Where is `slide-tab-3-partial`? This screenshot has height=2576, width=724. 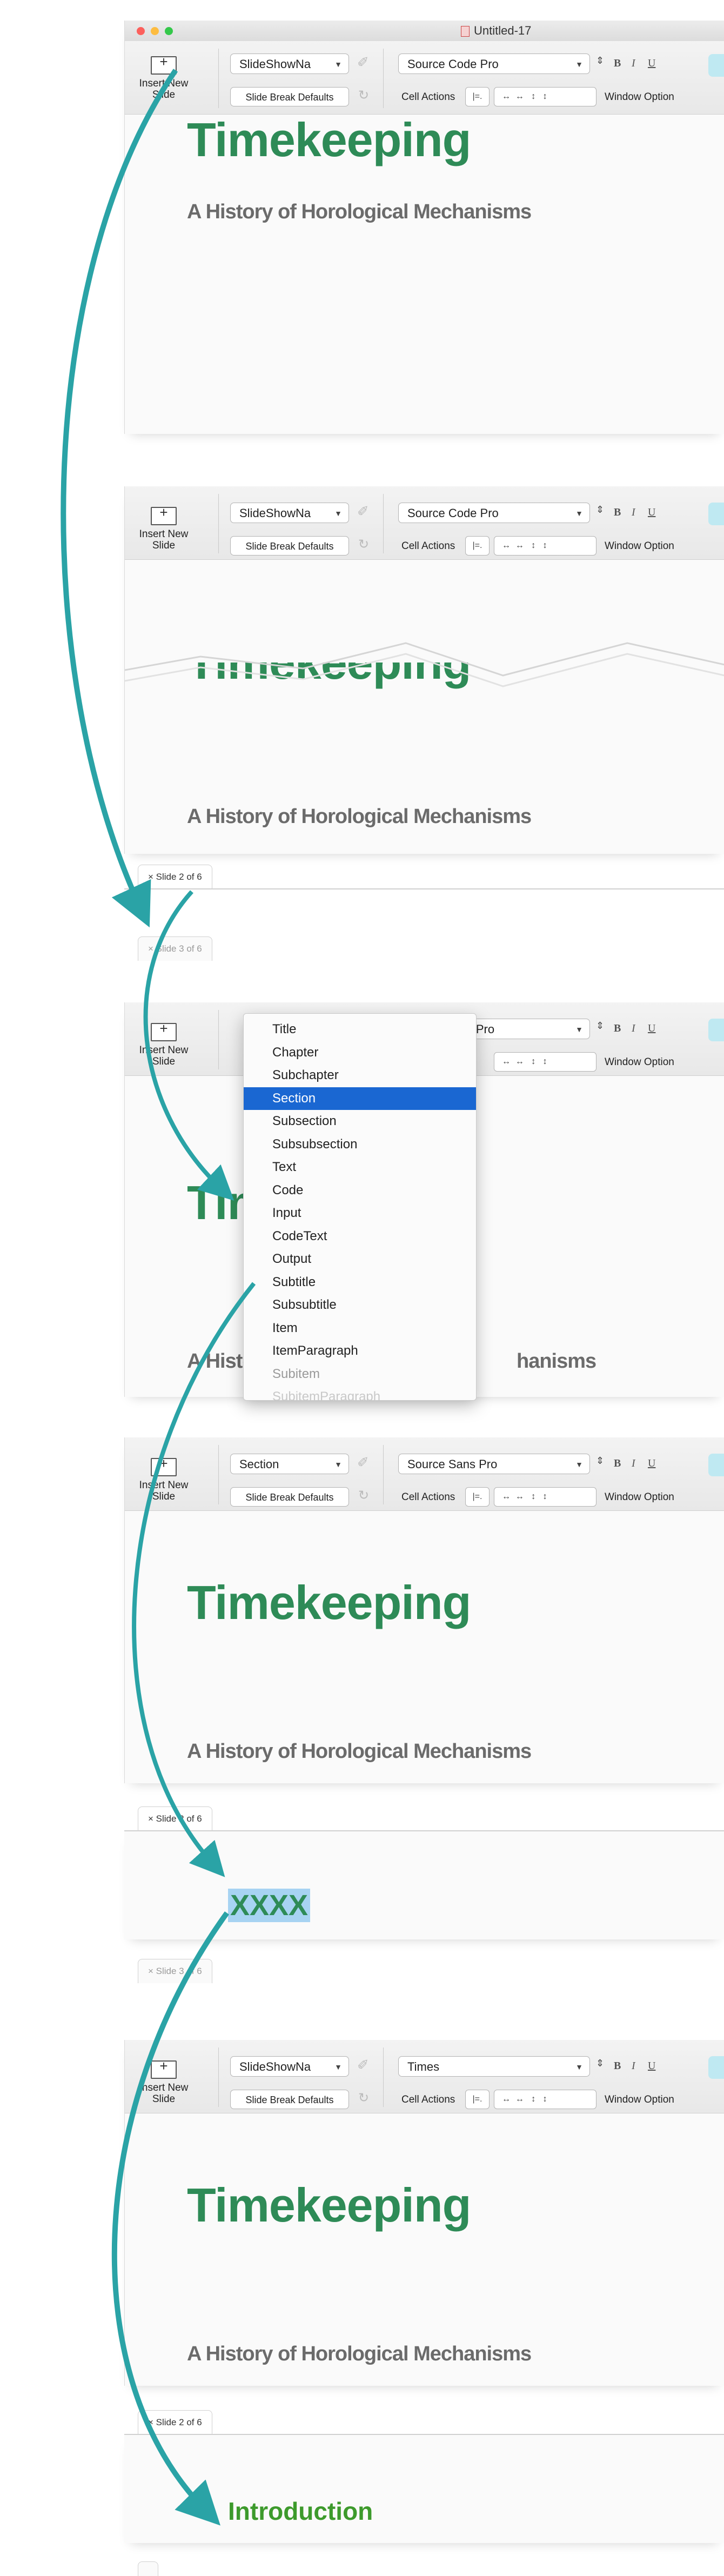 slide-tab-3-partial is located at coordinates (148, 2568).